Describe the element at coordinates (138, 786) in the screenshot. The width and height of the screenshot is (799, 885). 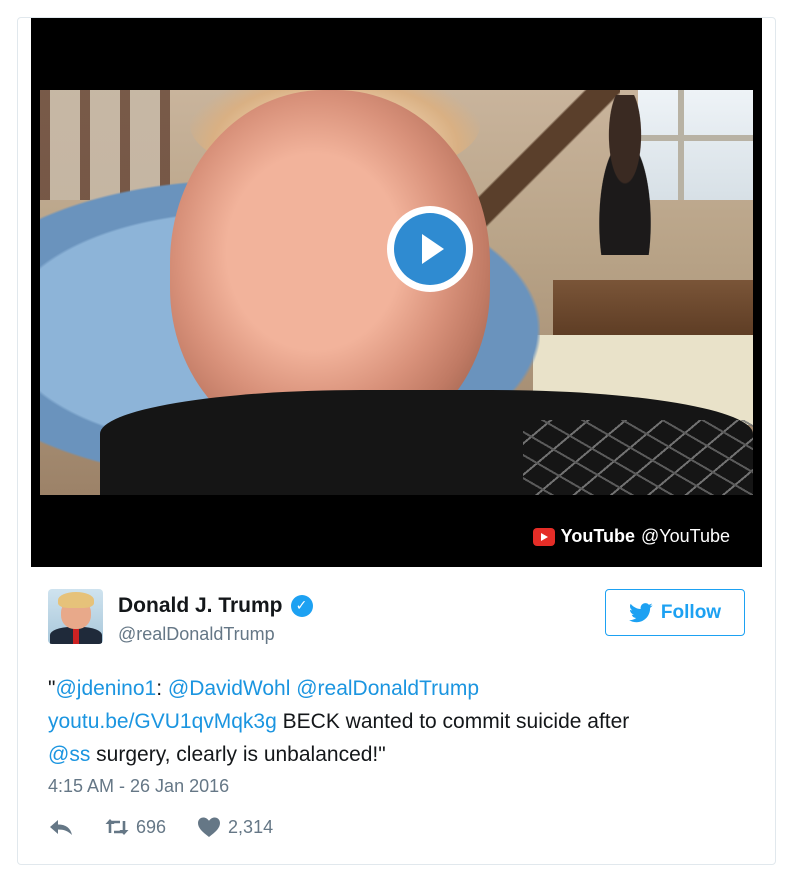
I see `tweet-timestamp: 4:15 AM - 26 Jan 2016` at that location.